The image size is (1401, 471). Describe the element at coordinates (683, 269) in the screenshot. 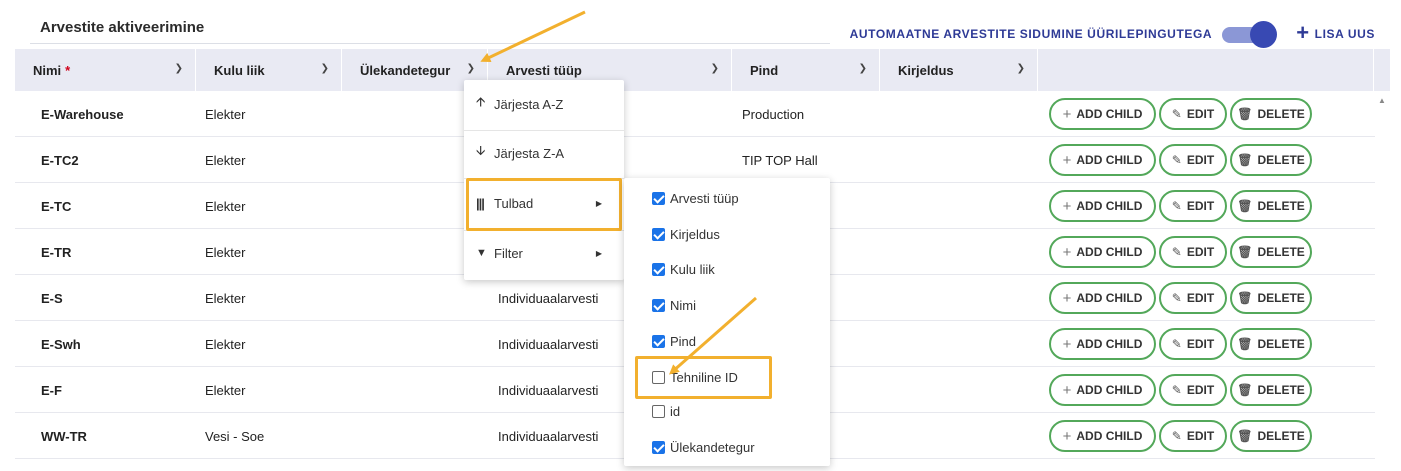

I see `column-toggle-item: Kulu liik` at that location.